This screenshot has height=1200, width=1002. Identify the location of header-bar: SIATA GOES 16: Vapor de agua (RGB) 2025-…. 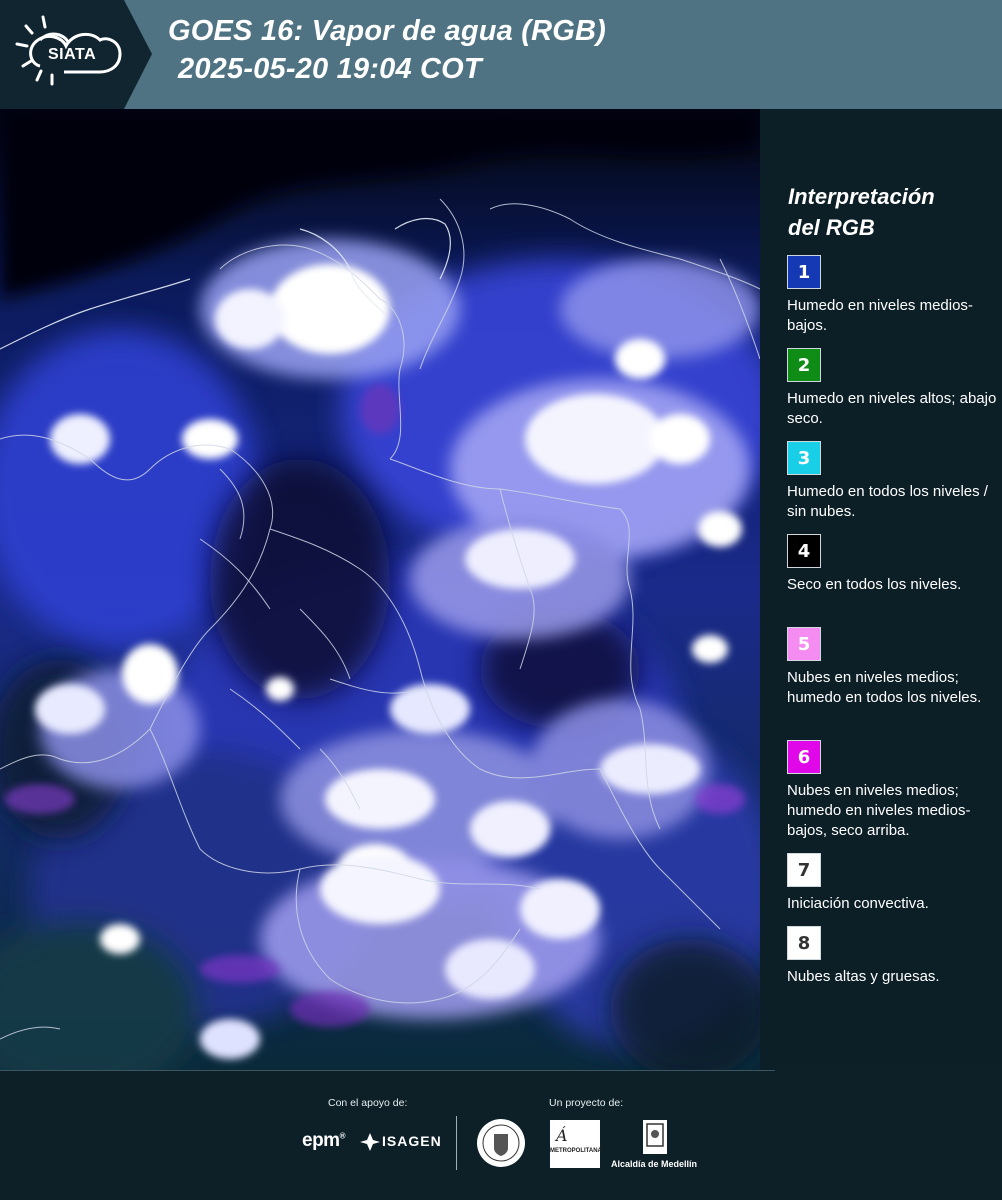
(501, 54).